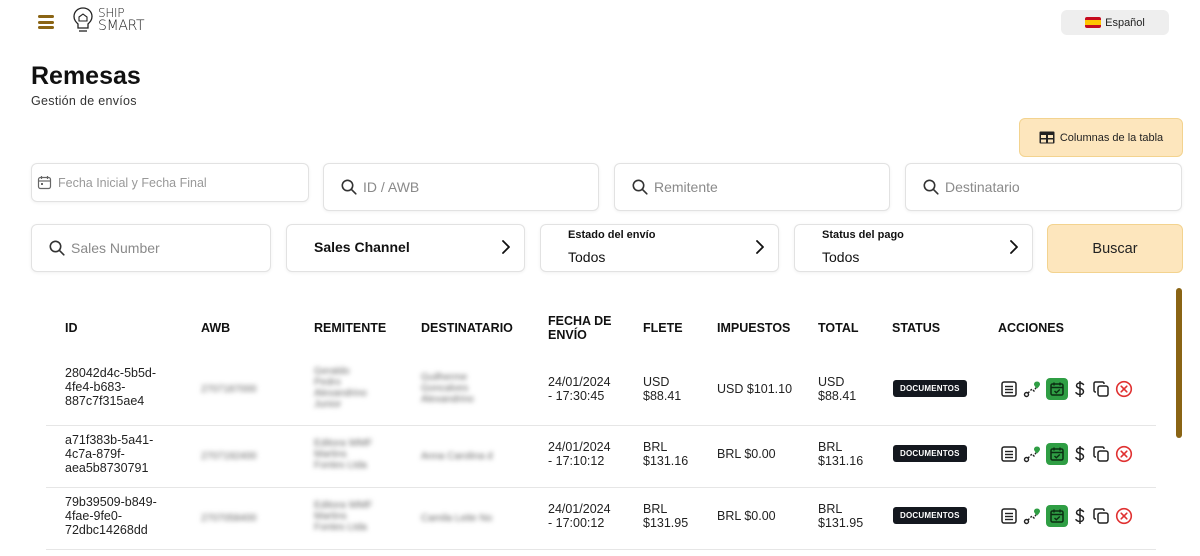 Image resolution: width=1200 pixels, height=556 pixels. I want to click on language-label: Español, so click(1125, 22).